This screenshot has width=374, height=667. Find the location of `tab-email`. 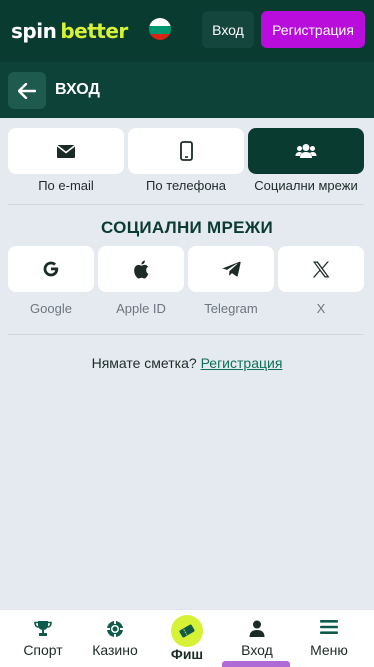

tab-email is located at coordinates (66, 151).